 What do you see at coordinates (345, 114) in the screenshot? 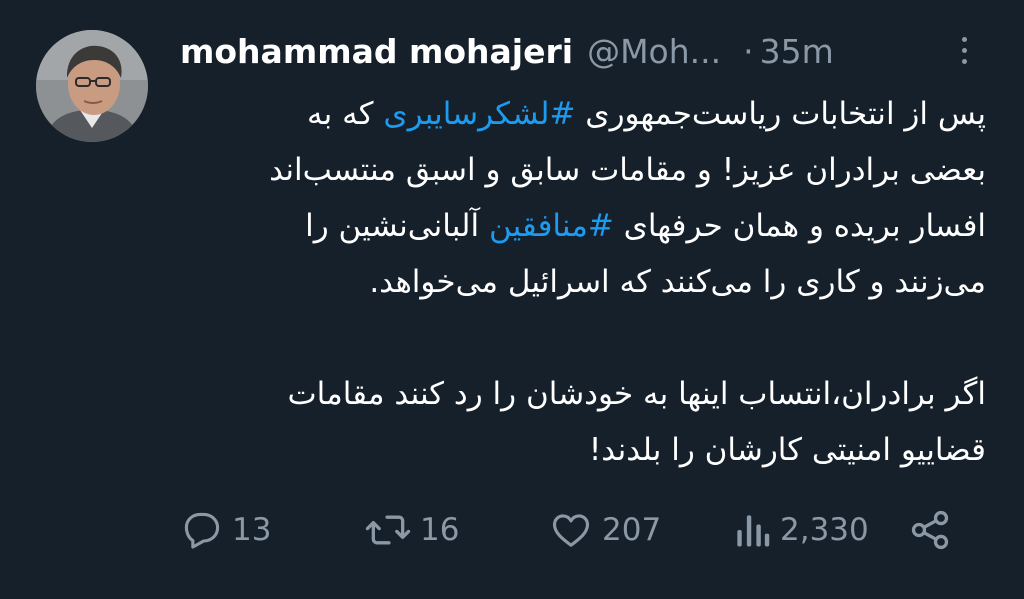
I see `text-run: که به` at bounding box center [345, 114].